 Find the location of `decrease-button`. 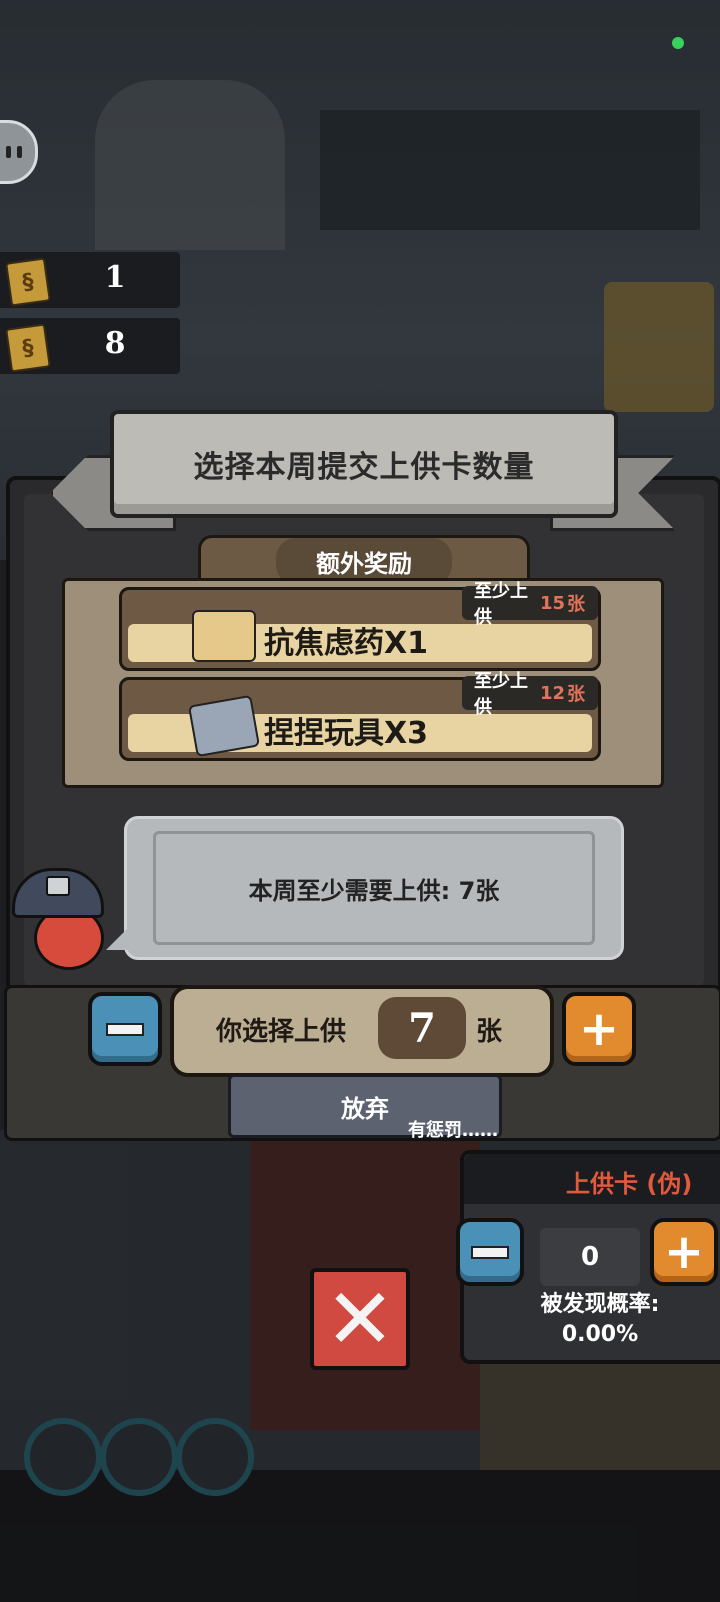

decrease-button is located at coordinates (125, 1029).